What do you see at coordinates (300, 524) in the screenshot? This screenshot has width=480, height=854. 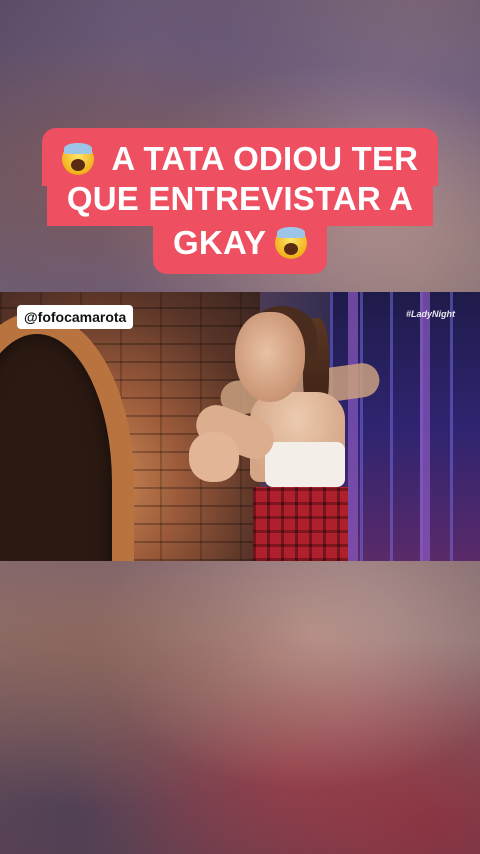 I see `plaid-skirt` at bounding box center [300, 524].